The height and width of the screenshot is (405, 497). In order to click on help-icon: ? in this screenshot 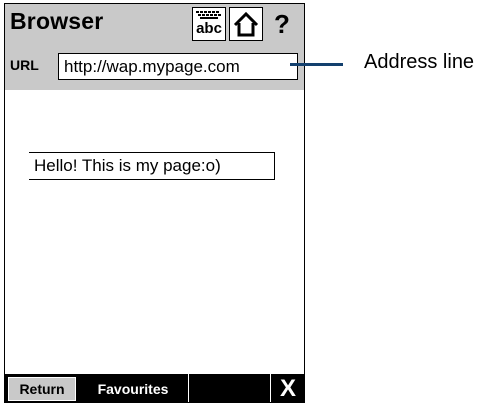, I will do `click(282, 24)`.